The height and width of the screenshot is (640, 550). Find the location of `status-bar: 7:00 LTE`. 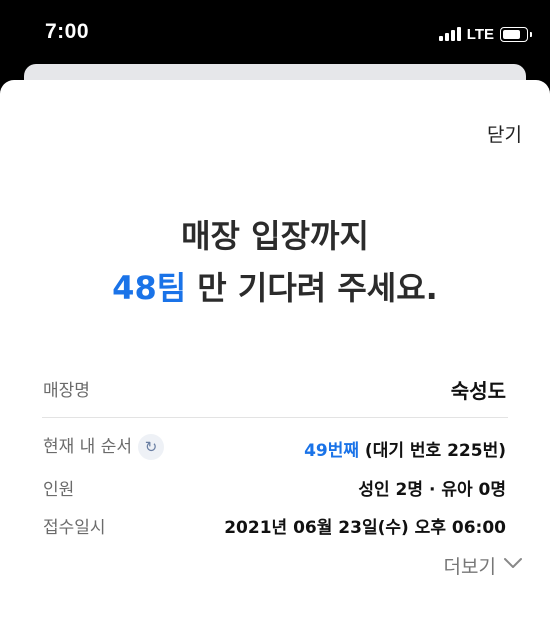

status-bar: 7:00 LTE is located at coordinates (275, 33).